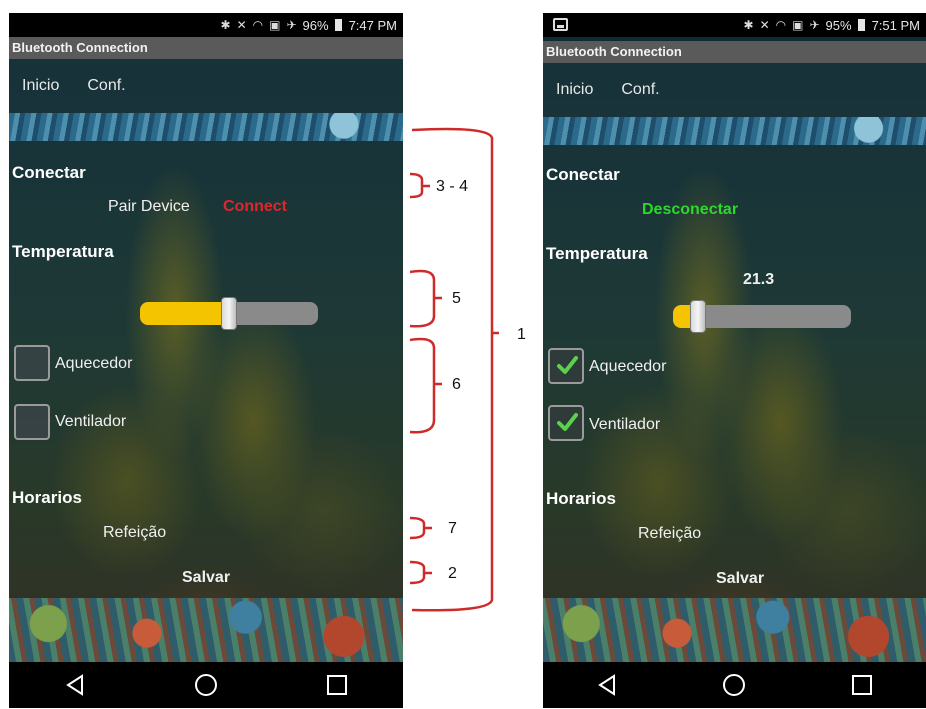  What do you see at coordinates (456, 384) in the screenshot?
I see `annotation-label-6: 6` at bounding box center [456, 384].